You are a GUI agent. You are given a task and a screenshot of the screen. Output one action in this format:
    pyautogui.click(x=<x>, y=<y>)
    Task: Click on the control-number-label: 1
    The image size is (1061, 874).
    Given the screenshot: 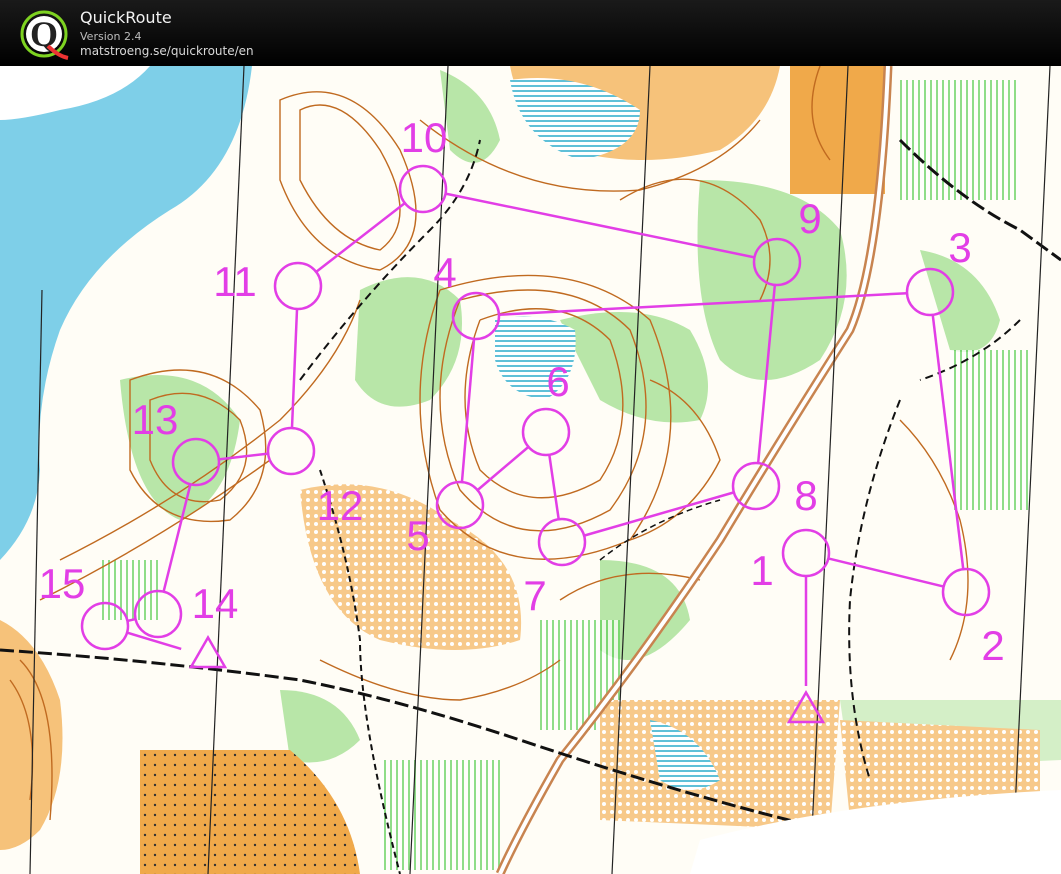 What is the action you would take?
    pyautogui.click(x=761, y=570)
    